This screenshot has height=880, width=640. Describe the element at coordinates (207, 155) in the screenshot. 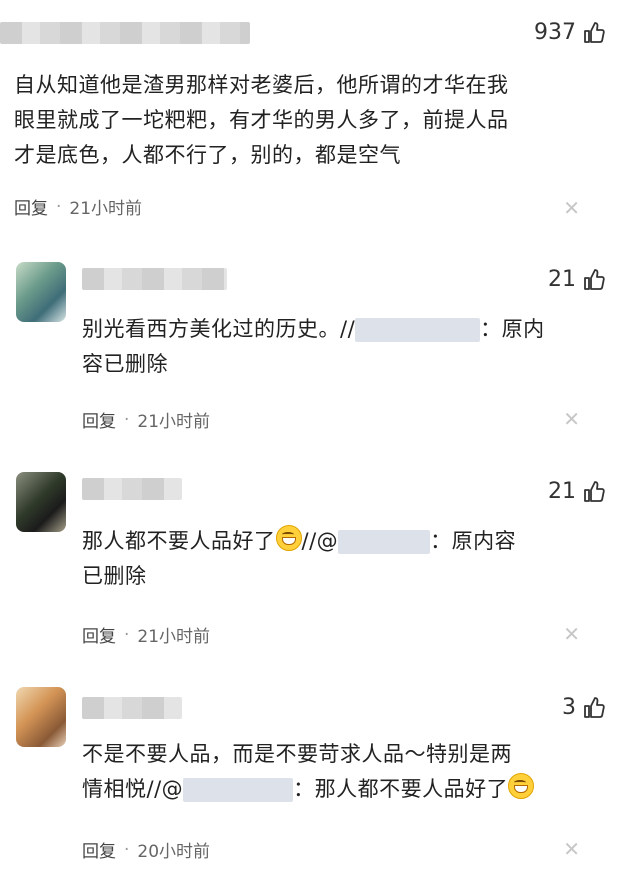

I see `comment-line: 才是底色，人都不行了，别的，都是空气` at that location.